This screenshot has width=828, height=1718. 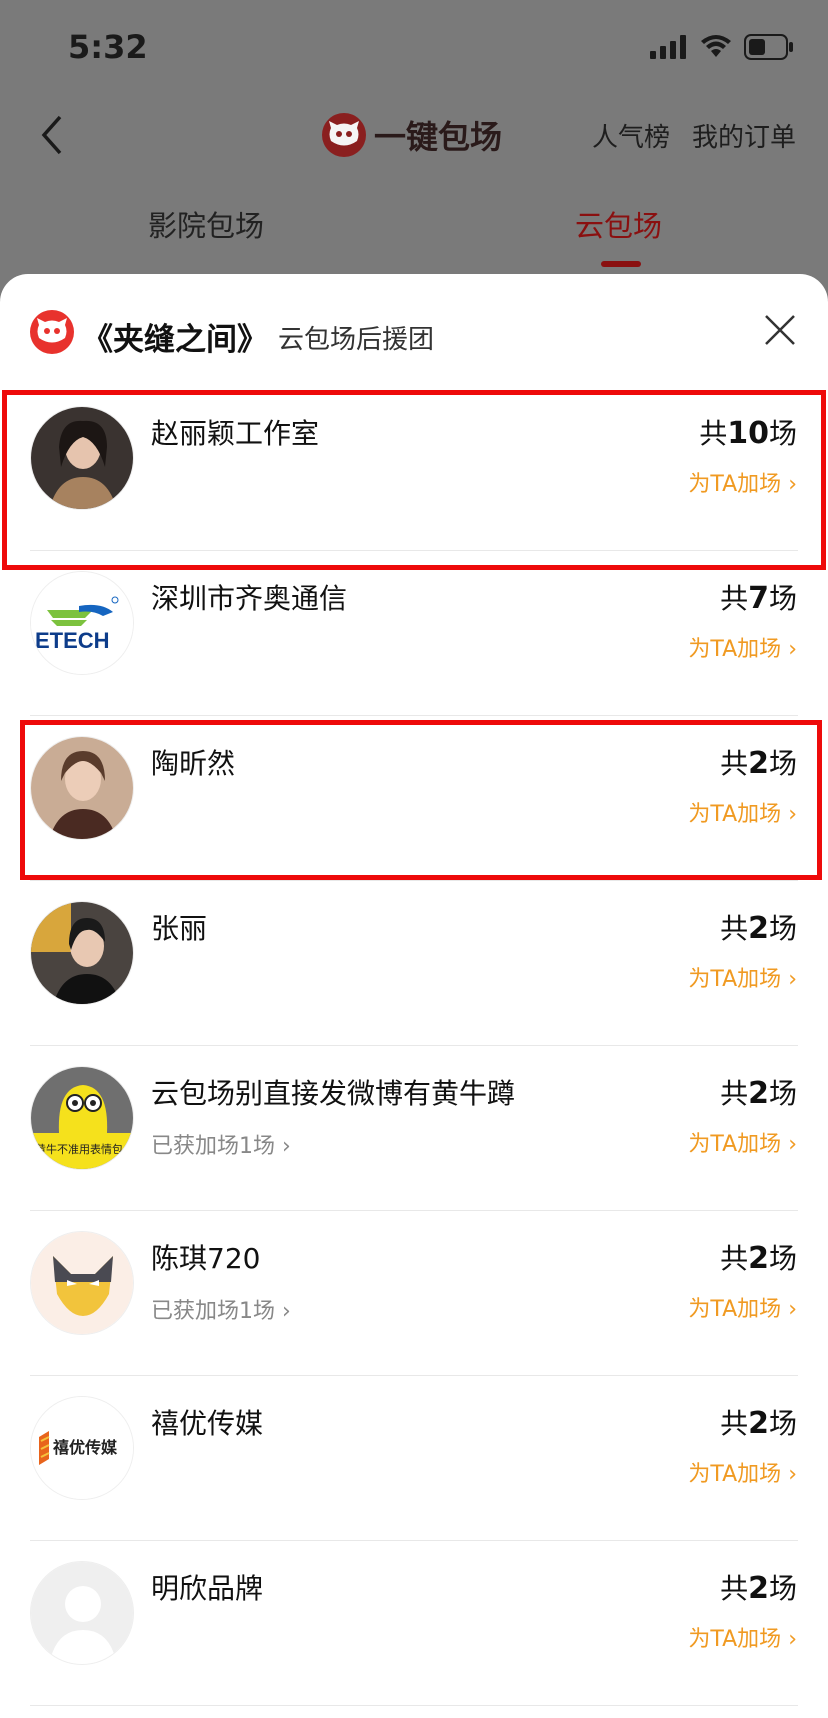 What do you see at coordinates (618, 224) in the screenshot?
I see `tab-cloud-booking: 云包场` at bounding box center [618, 224].